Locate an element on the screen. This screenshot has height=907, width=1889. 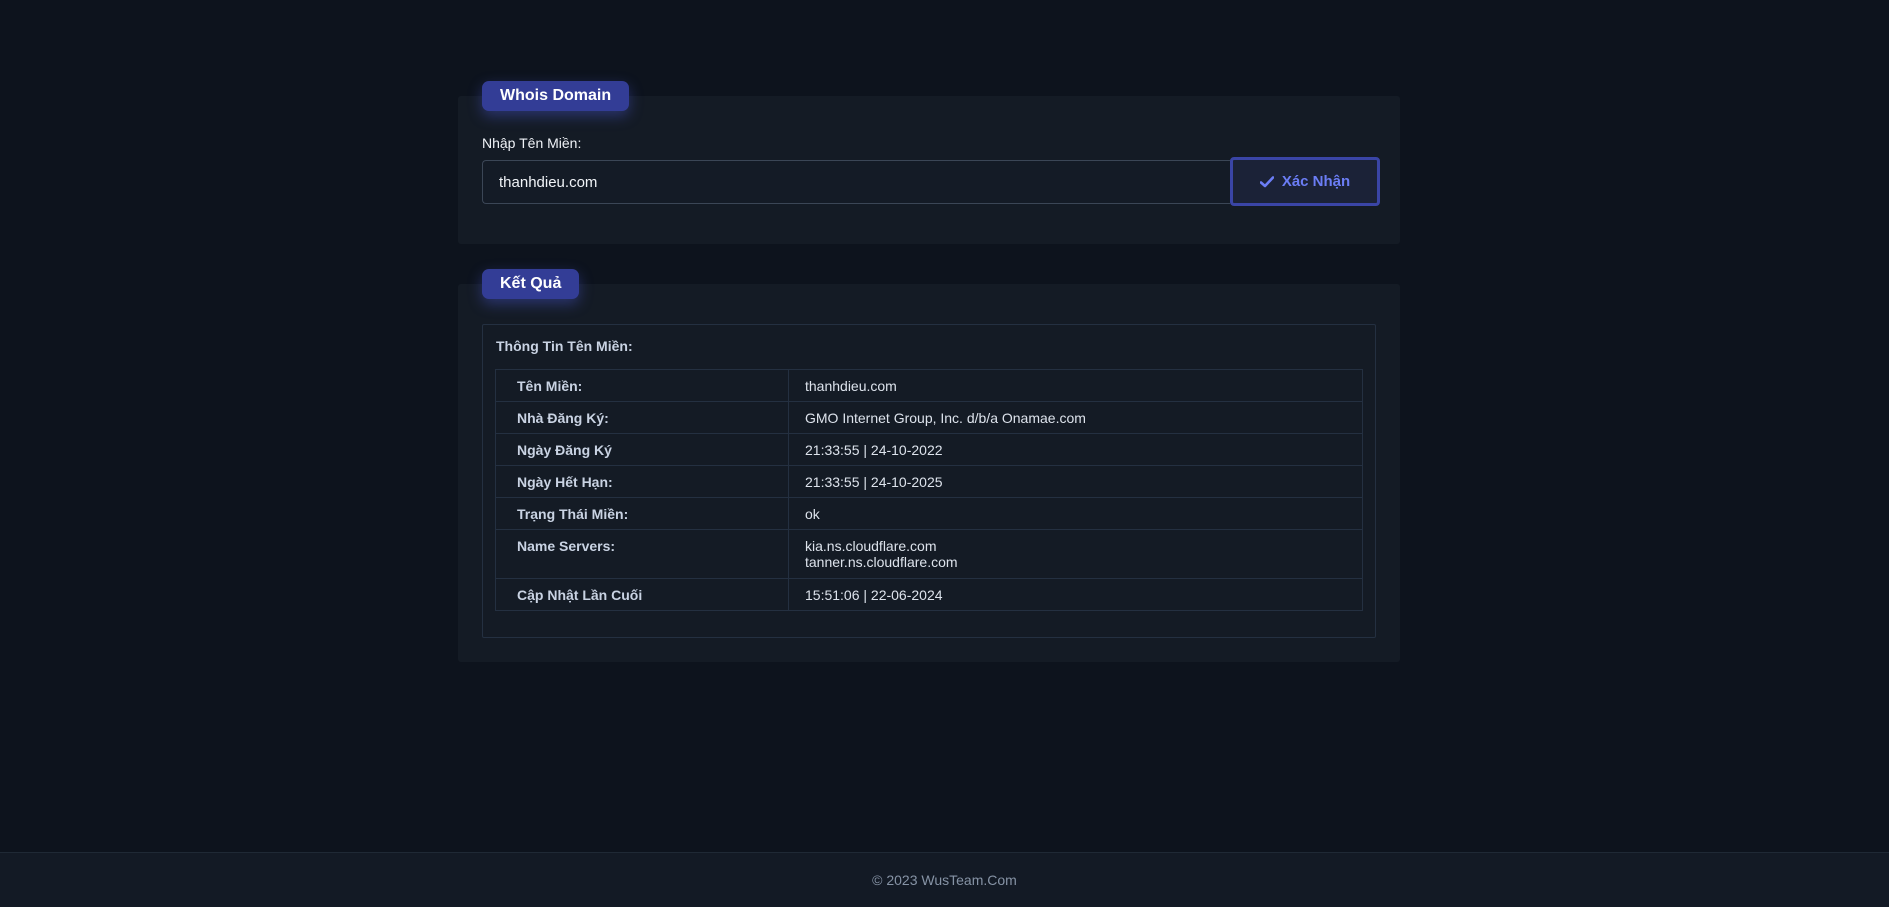
table-row: Cập Nhật Lần Cuối 15:51:06 | 22-06-2024 is located at coordinates (929, 594).